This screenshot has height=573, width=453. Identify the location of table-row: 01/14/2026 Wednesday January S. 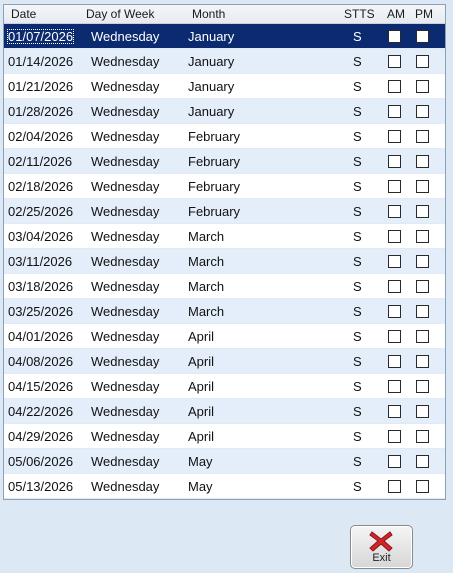
(224, 61).